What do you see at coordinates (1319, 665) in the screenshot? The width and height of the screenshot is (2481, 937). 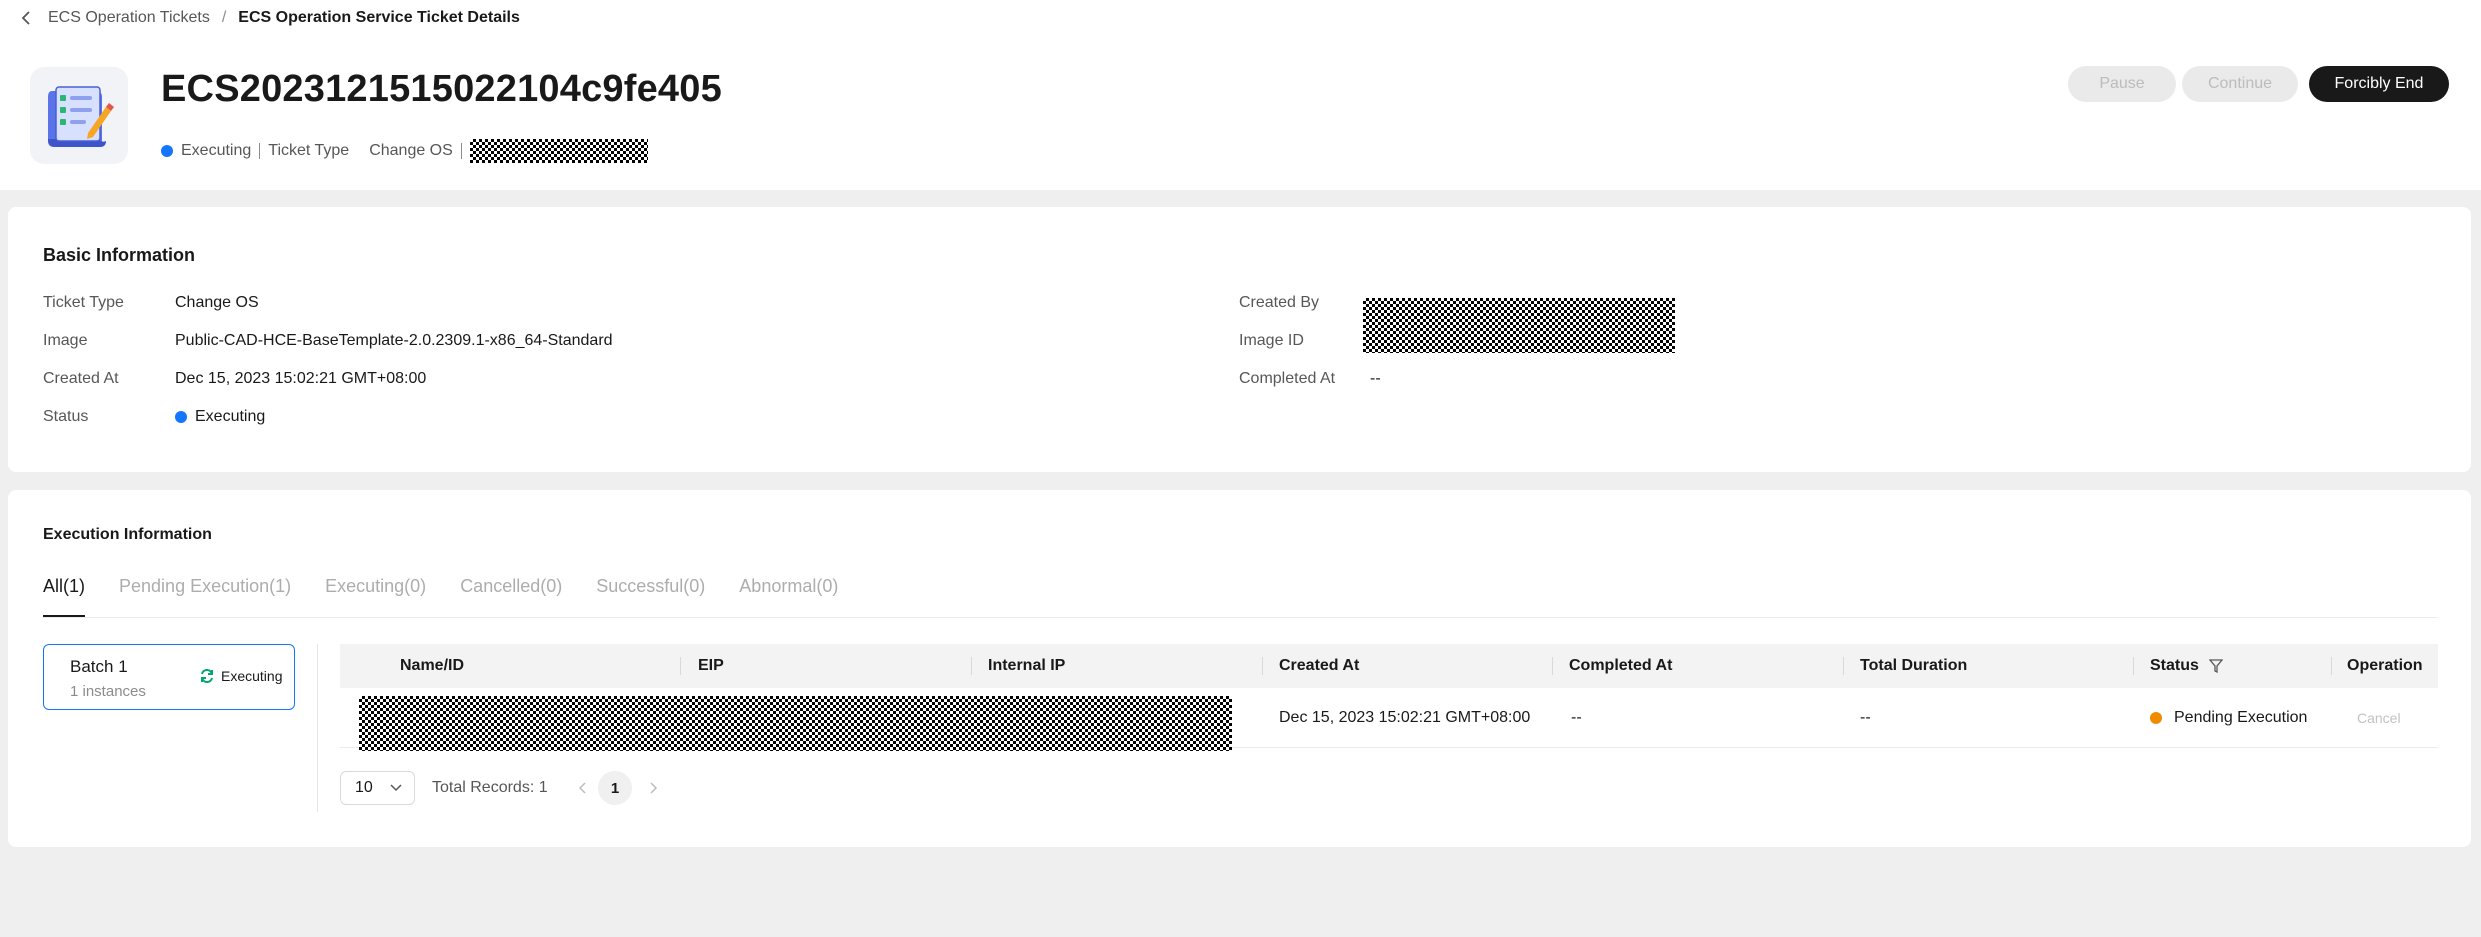 I see `column-created-at: Created At` at bounding box center [1319, 665].